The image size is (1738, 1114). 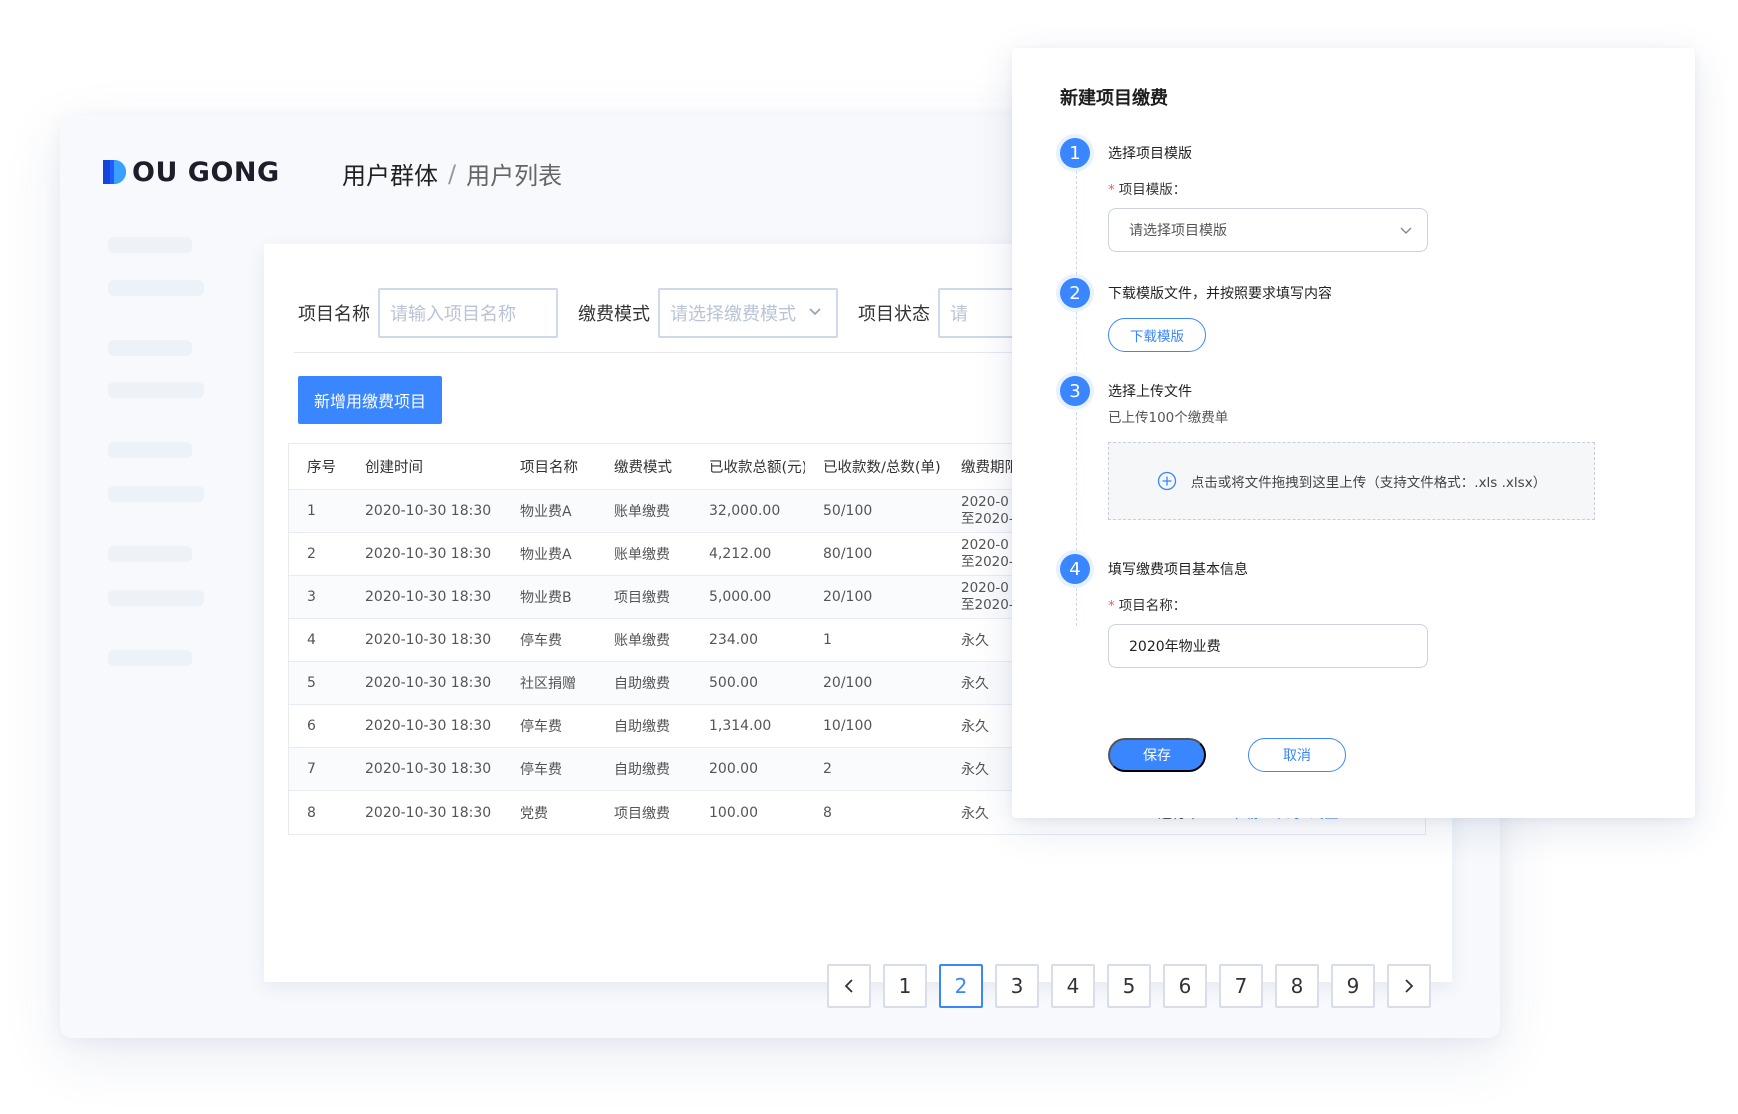 What do you see at coordinates (733, 769) in the screenshot?
I see `cell-amount: 200.00` at bounding box center [733, 769].